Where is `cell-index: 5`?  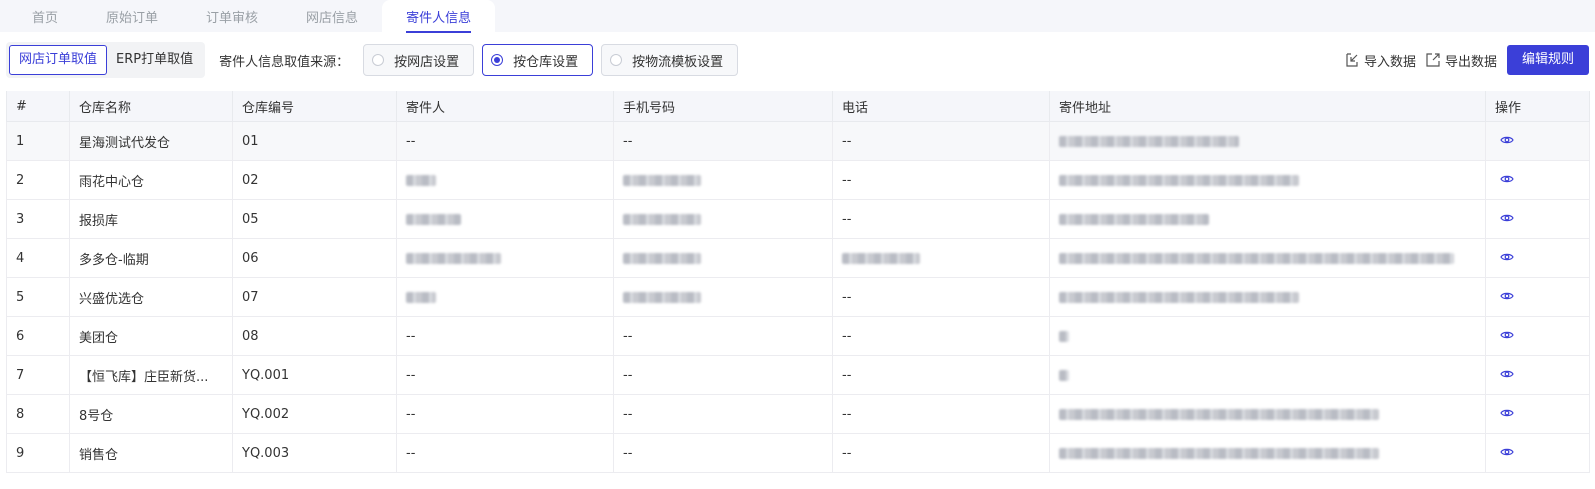
cell-index: 5 is located at coordinates (38, 297).